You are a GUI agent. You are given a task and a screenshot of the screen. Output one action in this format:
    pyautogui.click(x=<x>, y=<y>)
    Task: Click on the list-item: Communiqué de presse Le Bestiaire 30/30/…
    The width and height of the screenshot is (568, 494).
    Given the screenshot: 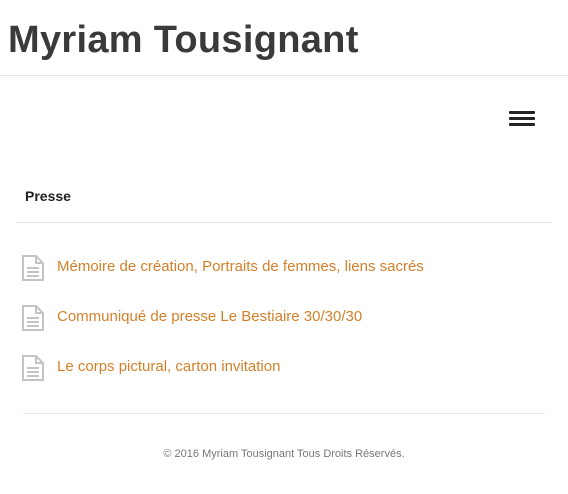 What is the action you would take?
    pyautogui.click(x=284, y=325)
    